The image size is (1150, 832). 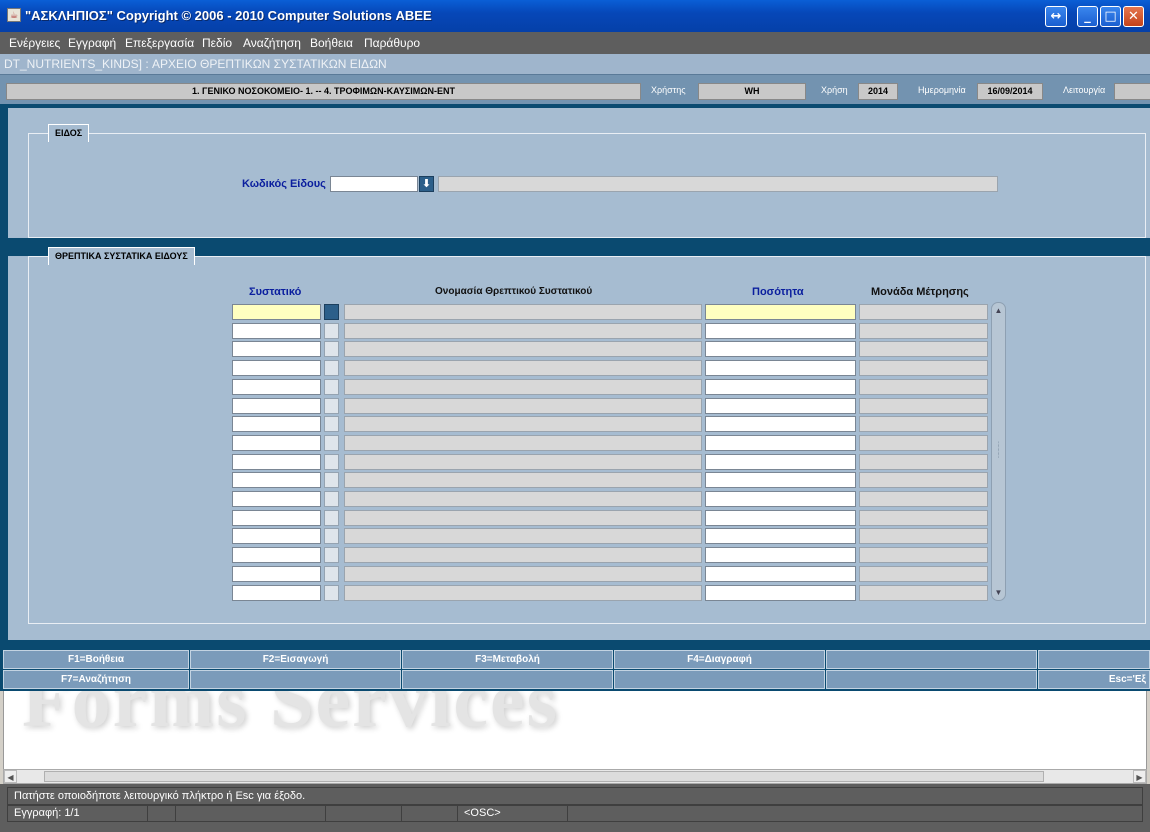 What do you see at coordinates (752, 91) in the screenshot?
I see `user-field: WH` at bounding box center [752, 91].